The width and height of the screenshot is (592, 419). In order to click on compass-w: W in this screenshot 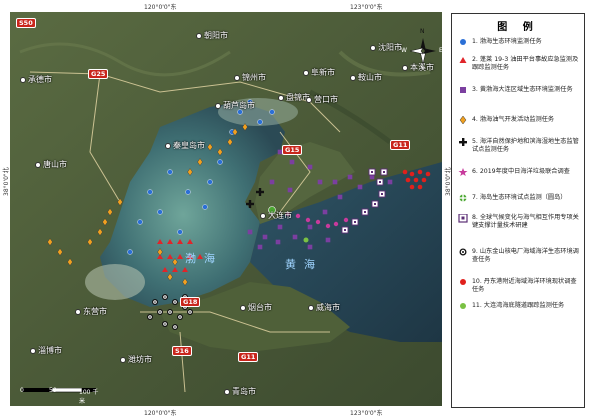, I will do `click(404, 50)`.